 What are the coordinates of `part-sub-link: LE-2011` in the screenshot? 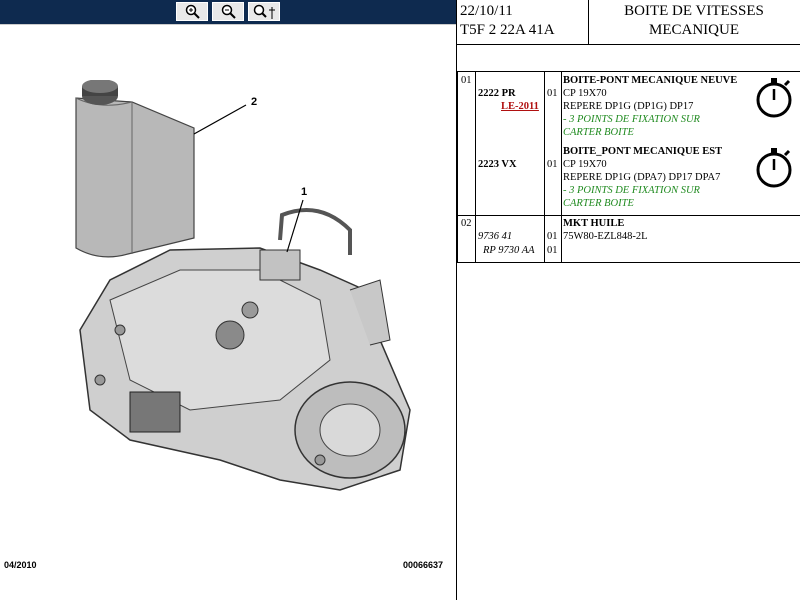 It's located at (520, 107).